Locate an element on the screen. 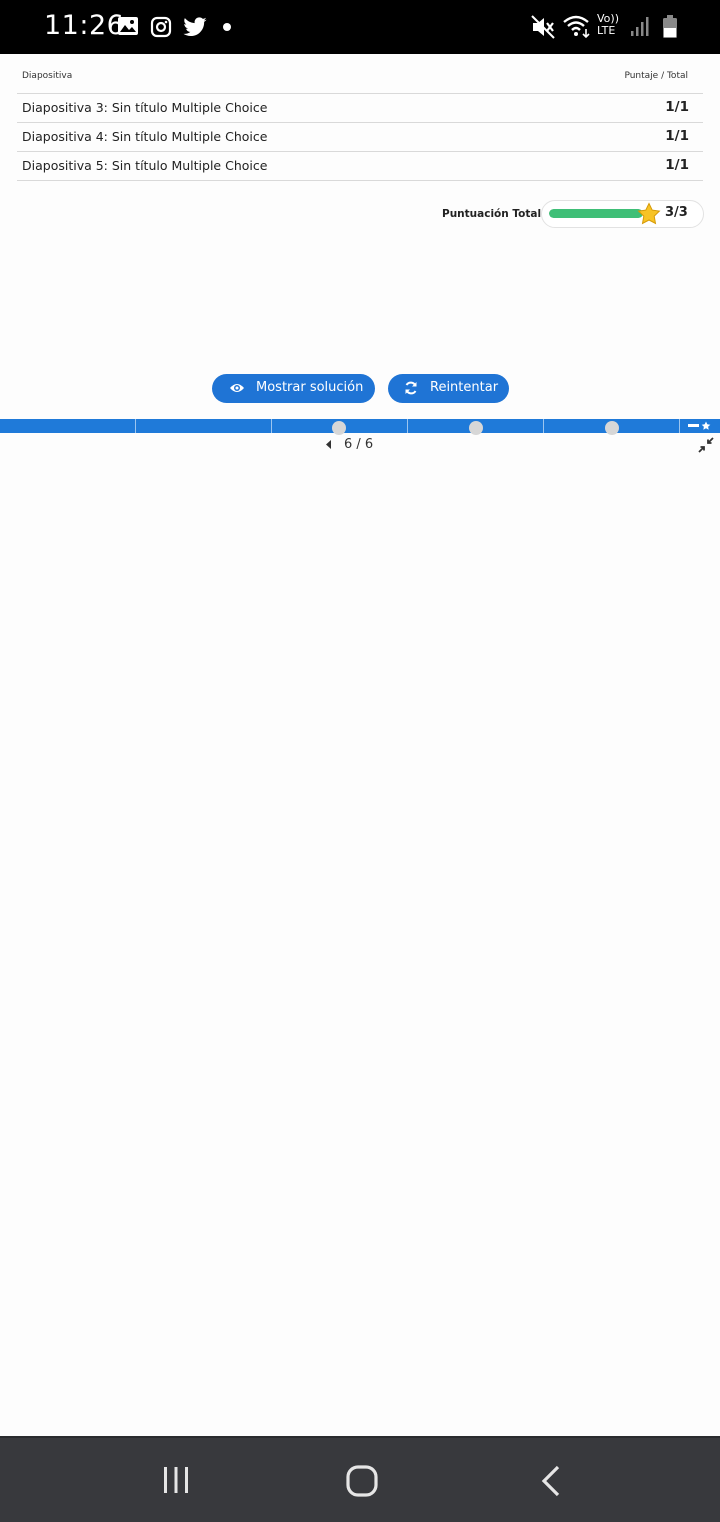 The width and height of the screenshot is (720, 1522). android-nav-bar is located at coordinates (360, 1479).